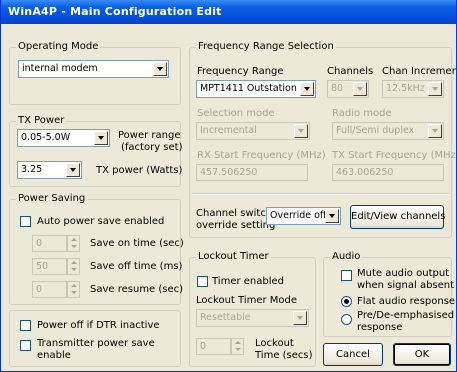 The height and width of the screenshot is (372, 457). What do you see at coordinates (346, 275) in the screenshot?
I see `mute-audio-checkbox` at bounding box center [346, 275].